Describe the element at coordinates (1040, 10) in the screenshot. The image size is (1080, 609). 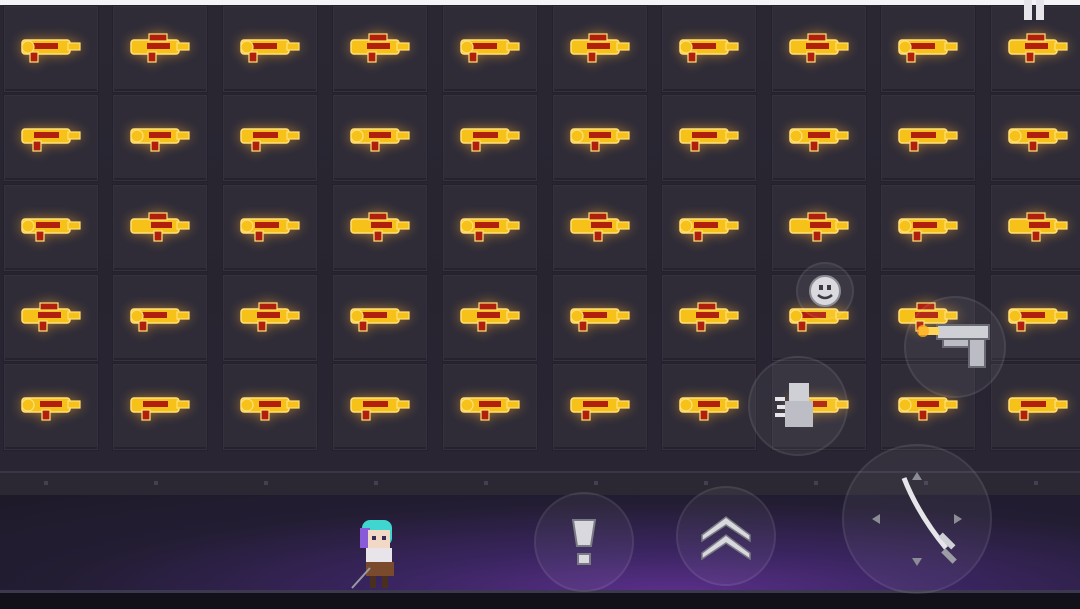
I see `pause-icon-bar` at that location.